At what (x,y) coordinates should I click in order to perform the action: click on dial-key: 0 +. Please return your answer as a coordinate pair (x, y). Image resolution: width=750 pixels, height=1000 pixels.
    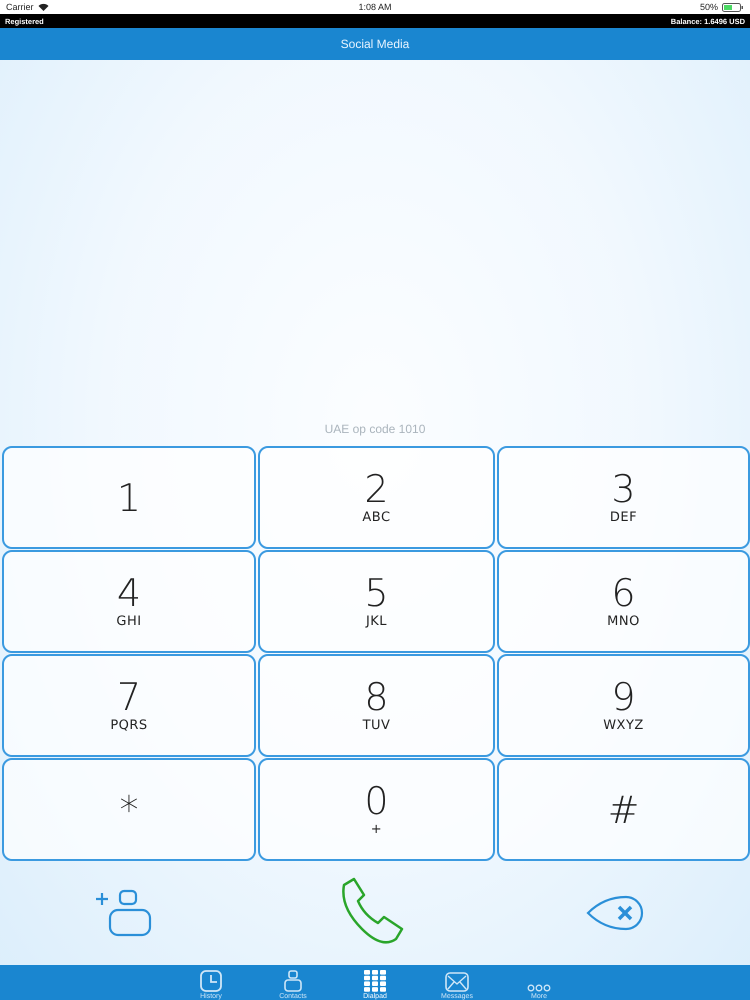
    Looking at the image, I should click on (376, 809).